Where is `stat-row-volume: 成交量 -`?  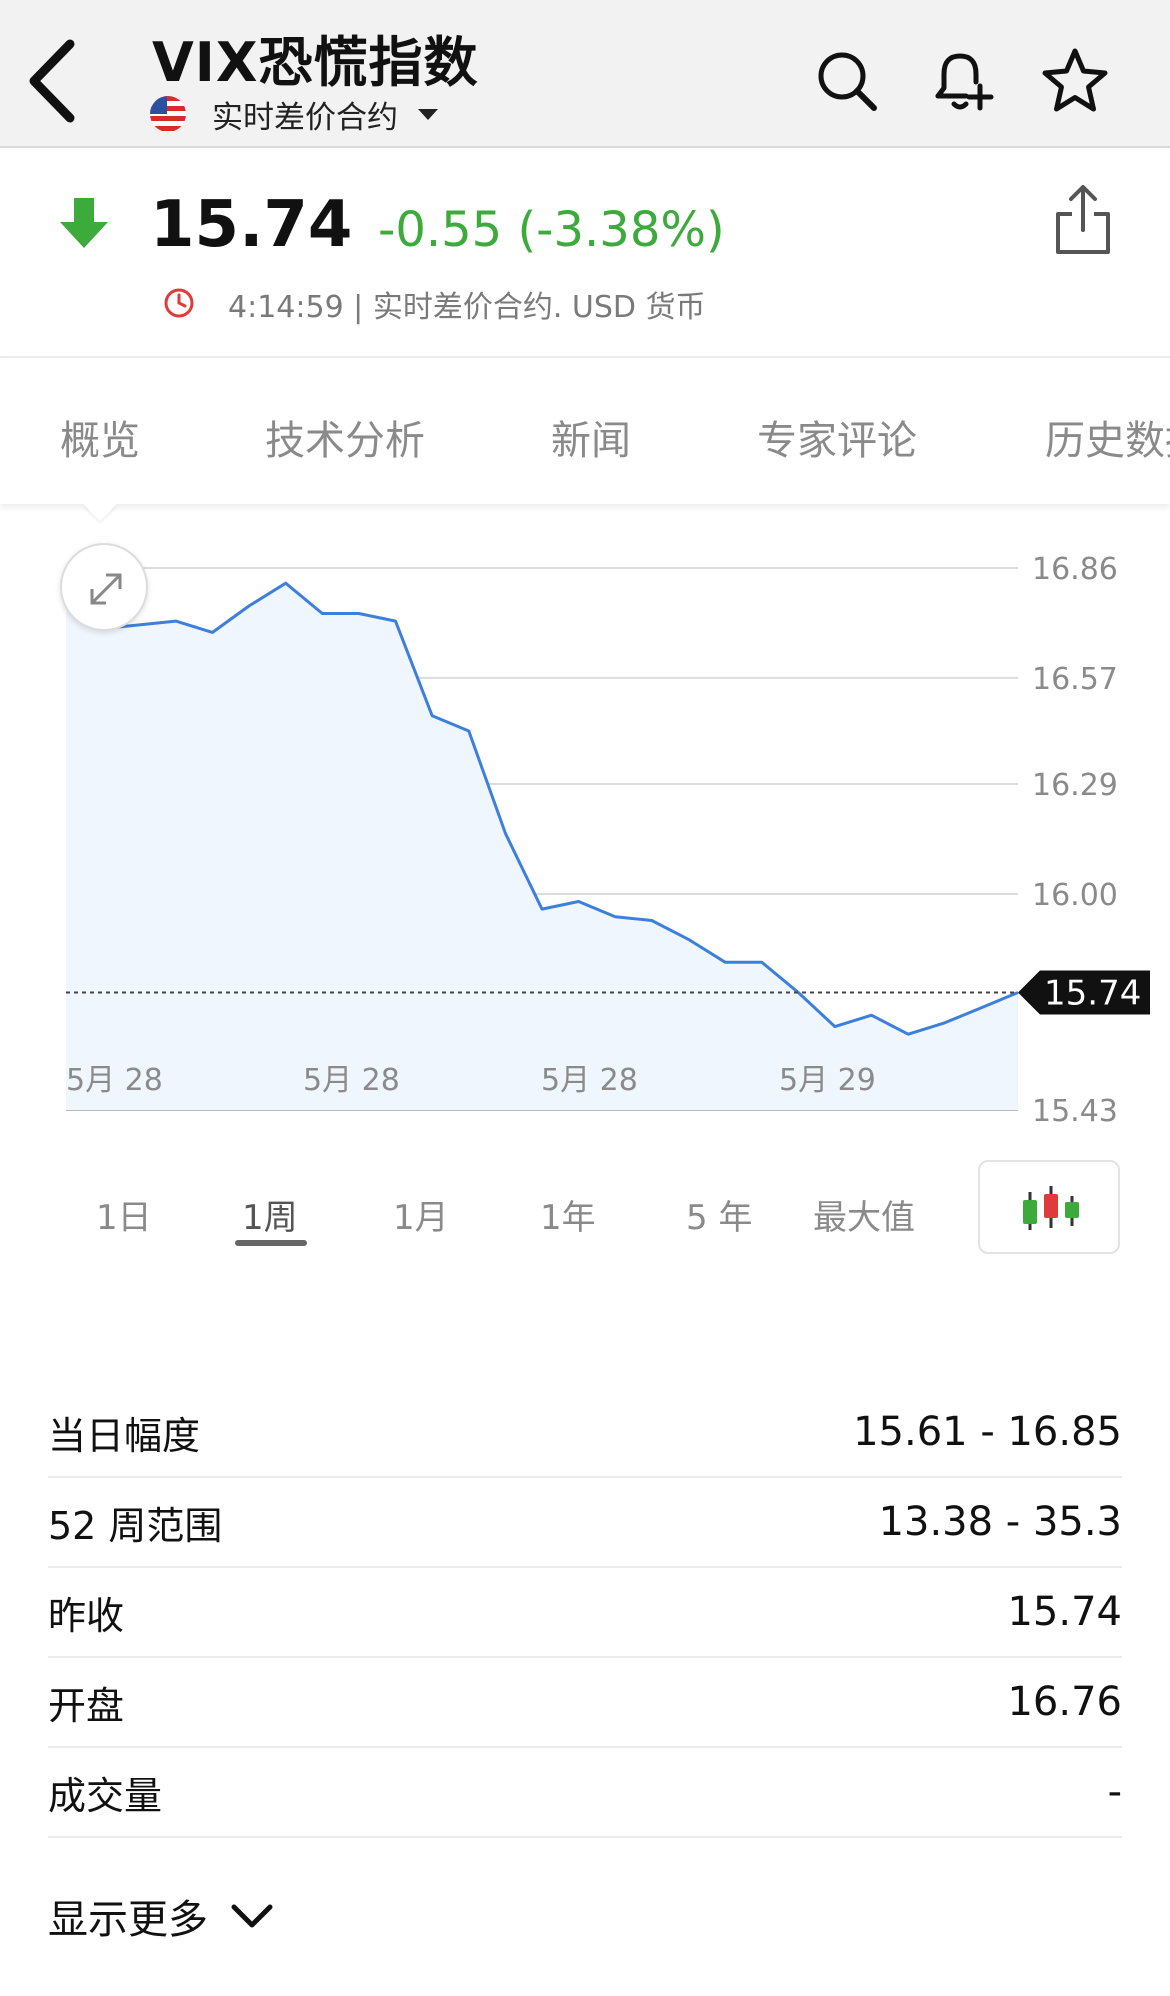 stat-row-volume: 成交量 - is located at coordinates (585, 1793).